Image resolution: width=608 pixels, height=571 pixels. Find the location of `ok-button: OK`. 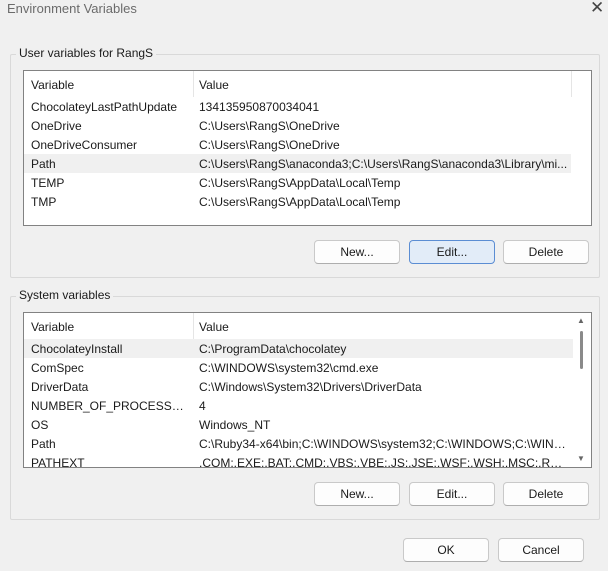

ok-button: OK is located at coordinates (446, 550).